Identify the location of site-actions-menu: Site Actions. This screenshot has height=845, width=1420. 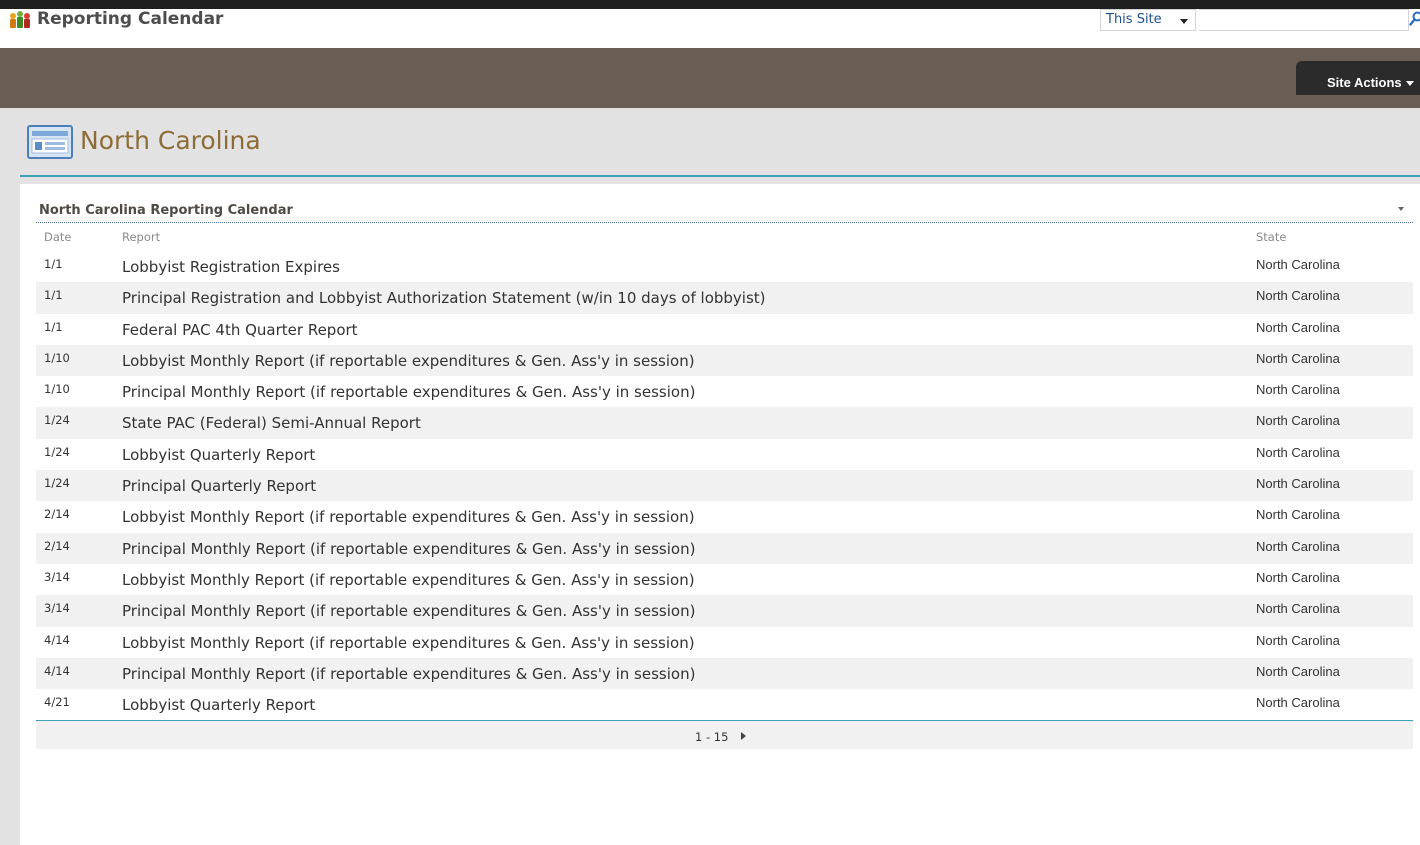
(1358, 78).